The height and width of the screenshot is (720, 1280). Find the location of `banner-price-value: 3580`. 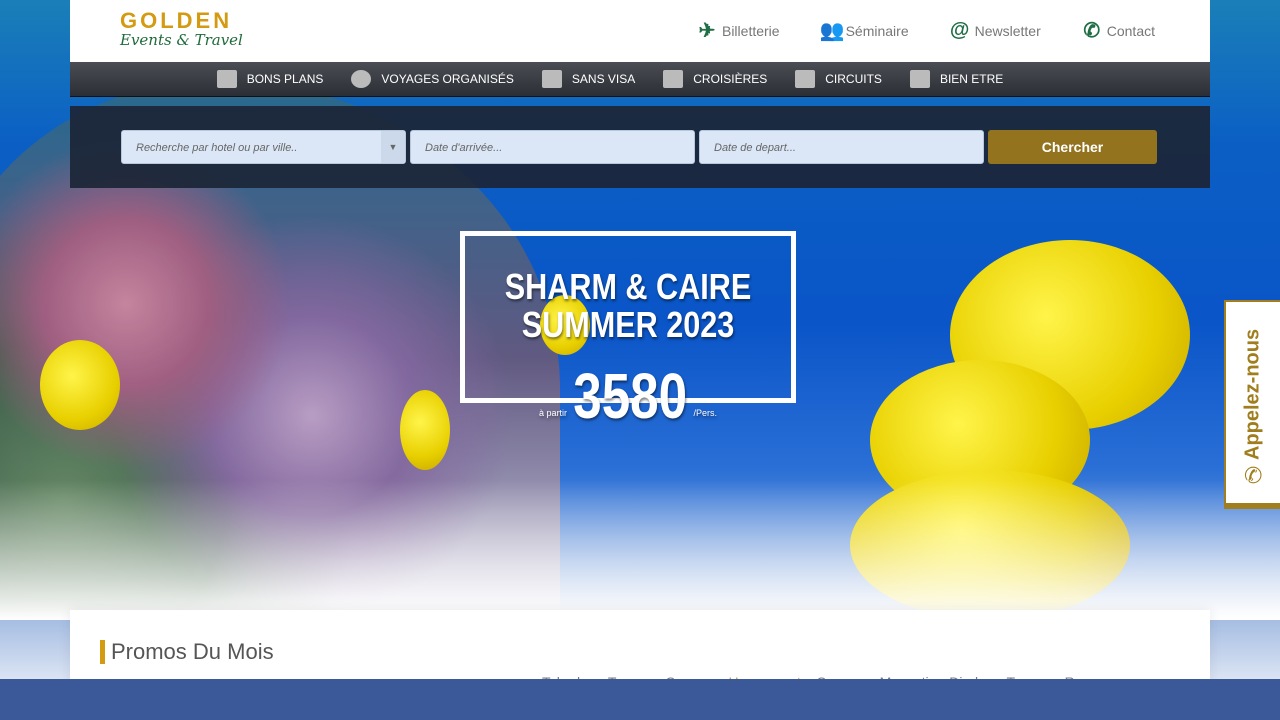

banner-price-value: 3580 is located at coordinates (630, 396).